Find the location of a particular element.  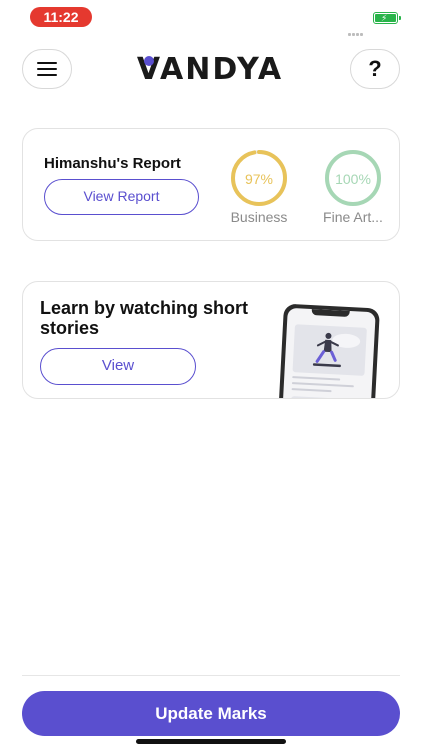

business-label: Business is located at coordinates (259, 217).